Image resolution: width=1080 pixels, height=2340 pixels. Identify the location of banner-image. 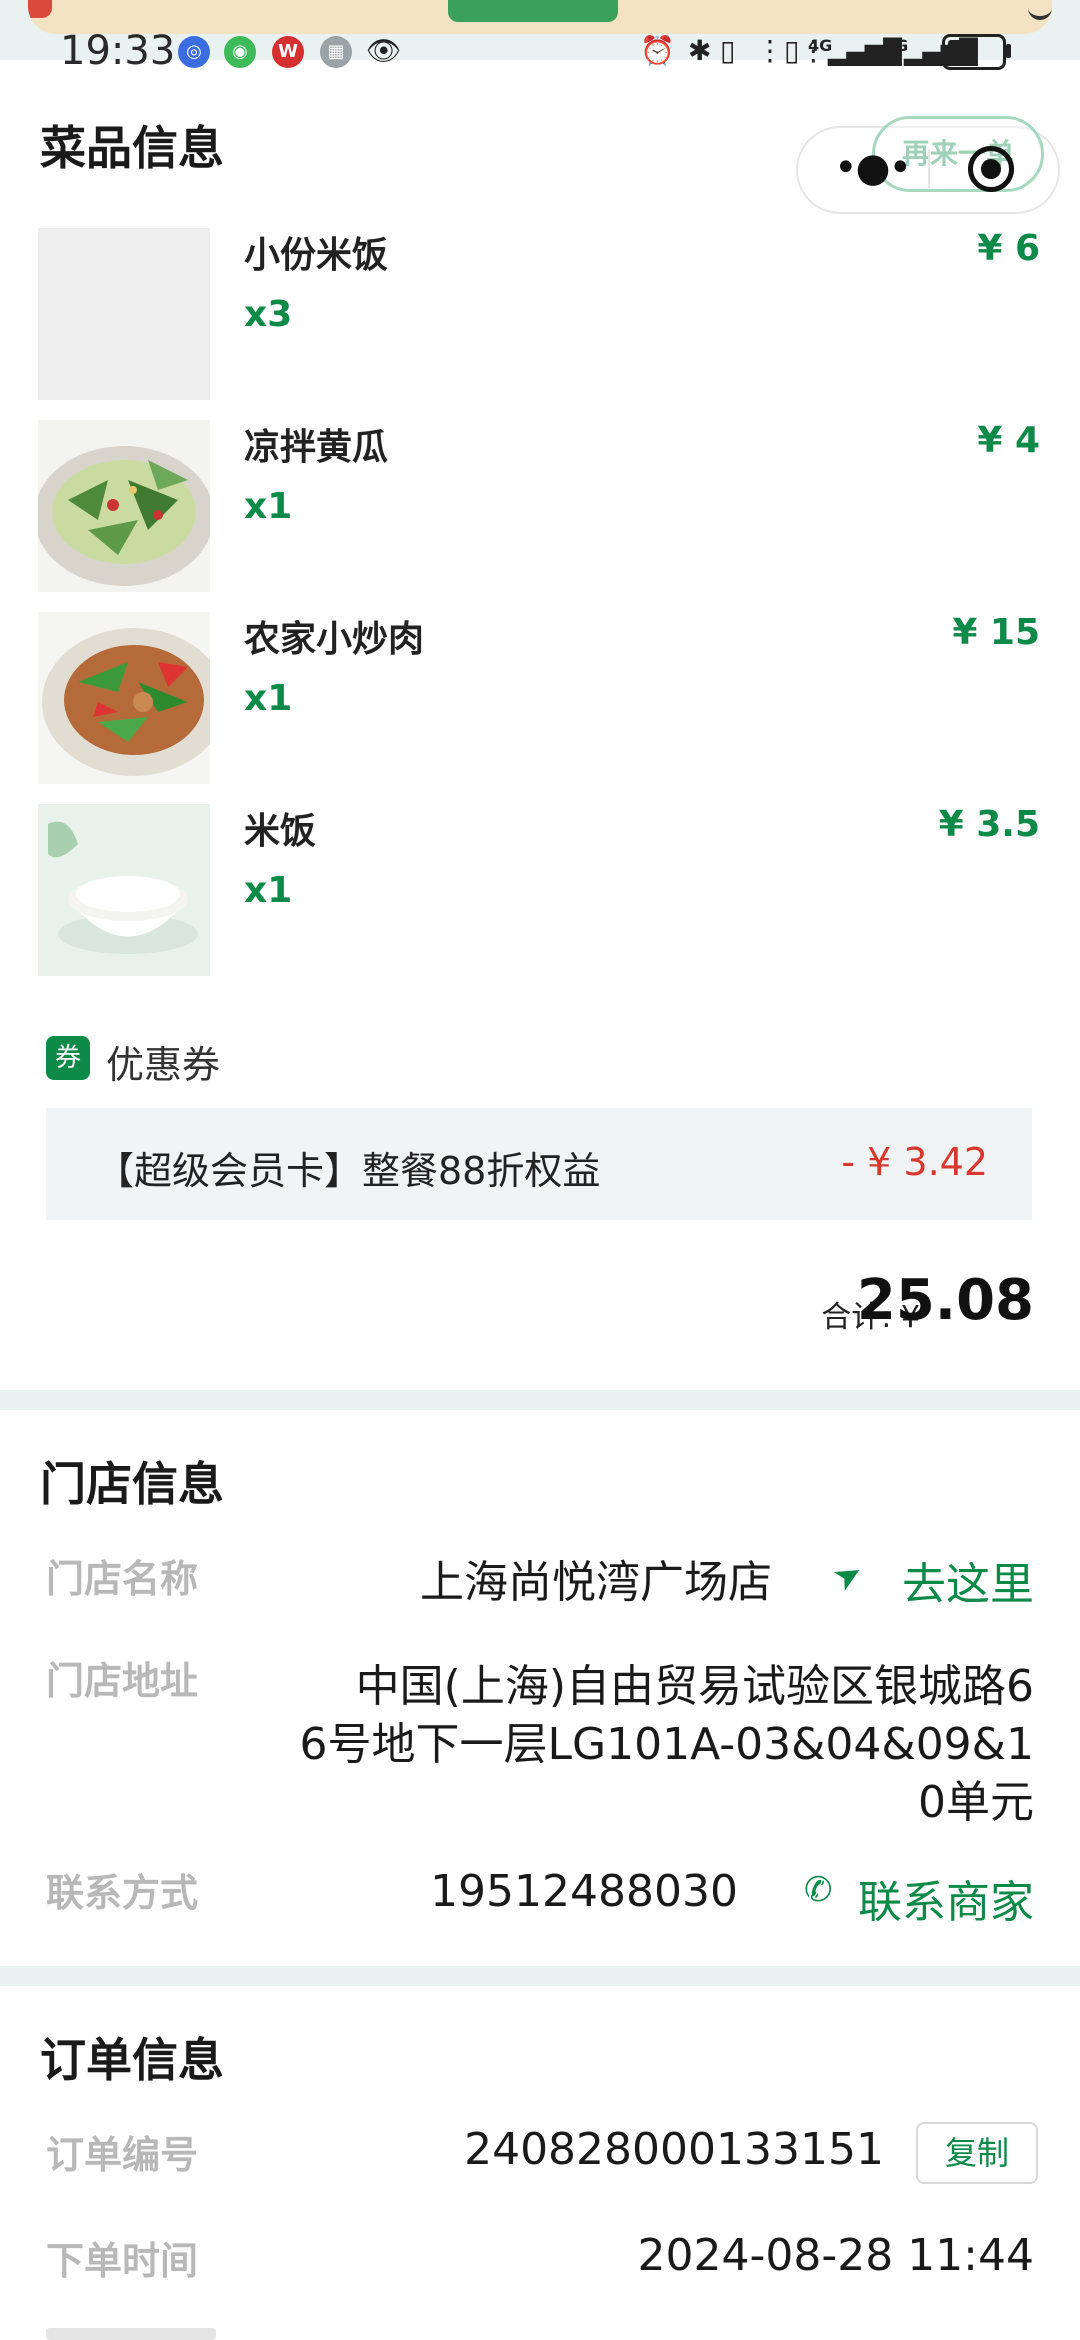
(540, 17).